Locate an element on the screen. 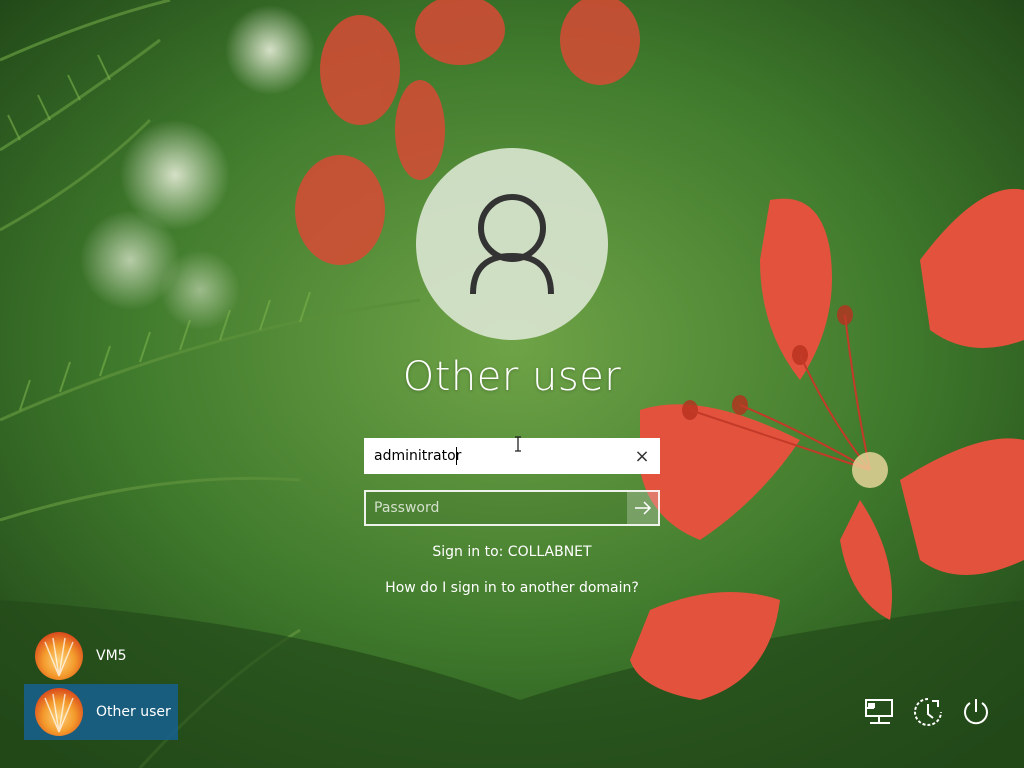  username-input-value: adminitrator is located at coordinates (418, 456).